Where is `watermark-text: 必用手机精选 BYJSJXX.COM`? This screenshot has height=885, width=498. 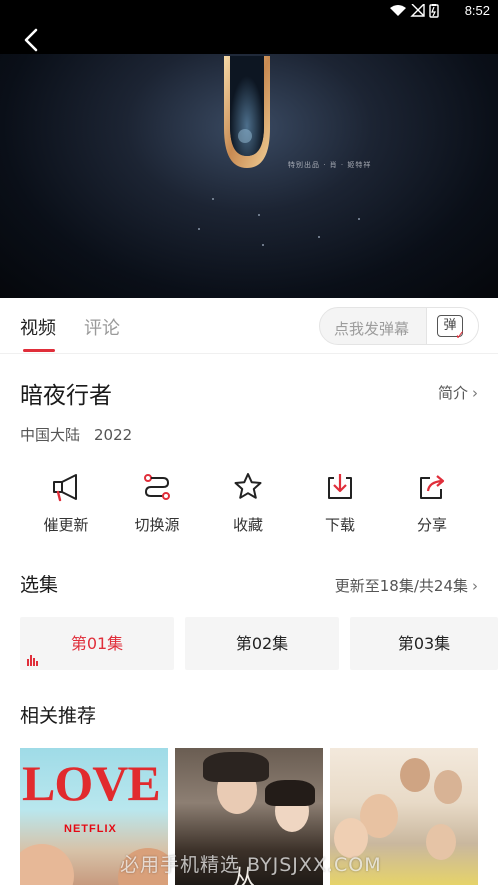
watermark-text: 必用手机精选 BYJSJXX.COM is located at coordinates (251, 865).